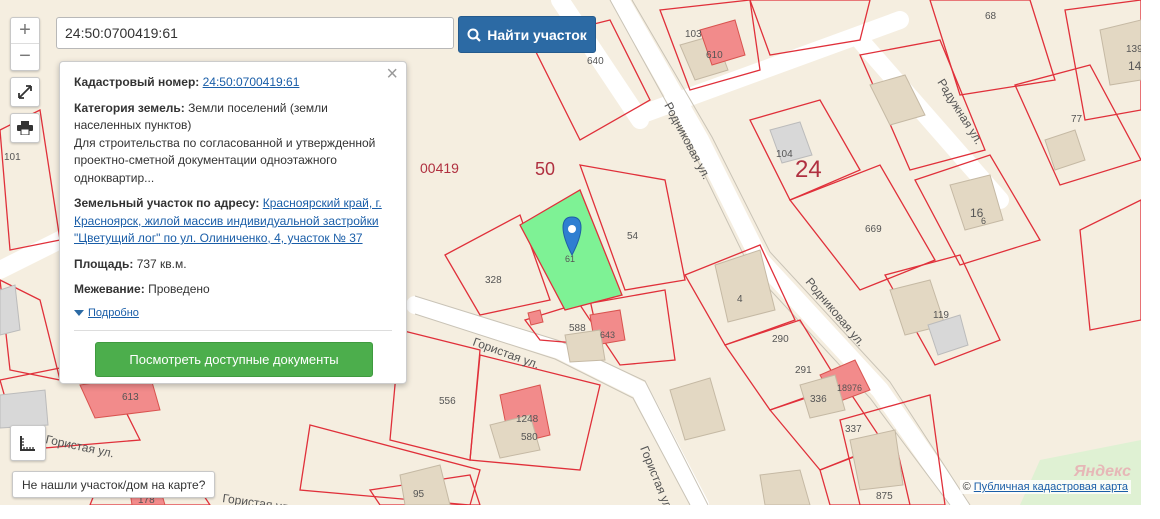 This screenshot has width=1160, height=519. What do you see at coordinates (740, 299) in the screenshot?
I see `parcel-label: 4` at bounding box center [740, 299].